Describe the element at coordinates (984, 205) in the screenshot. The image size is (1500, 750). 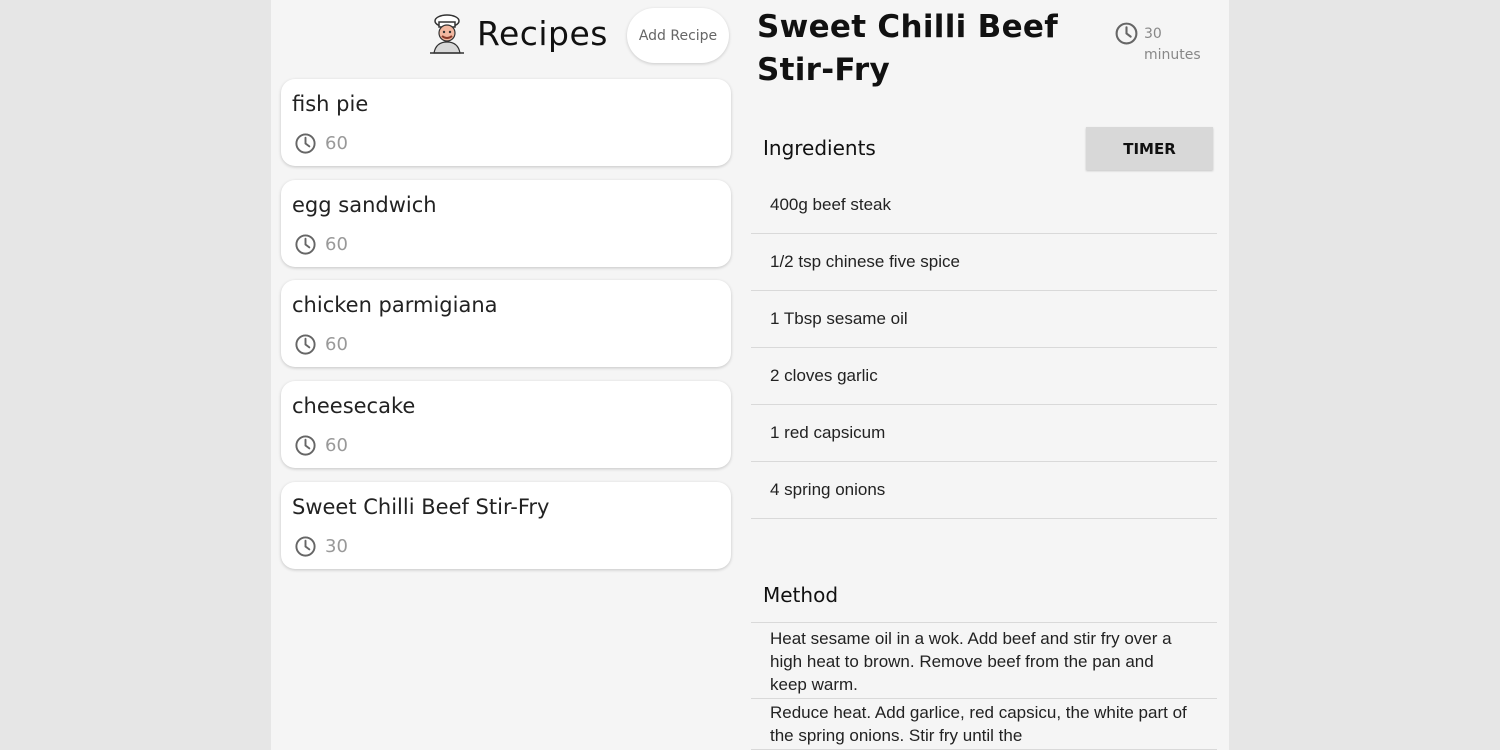
I see `ingredient-item: 400g beef steak` at that location.